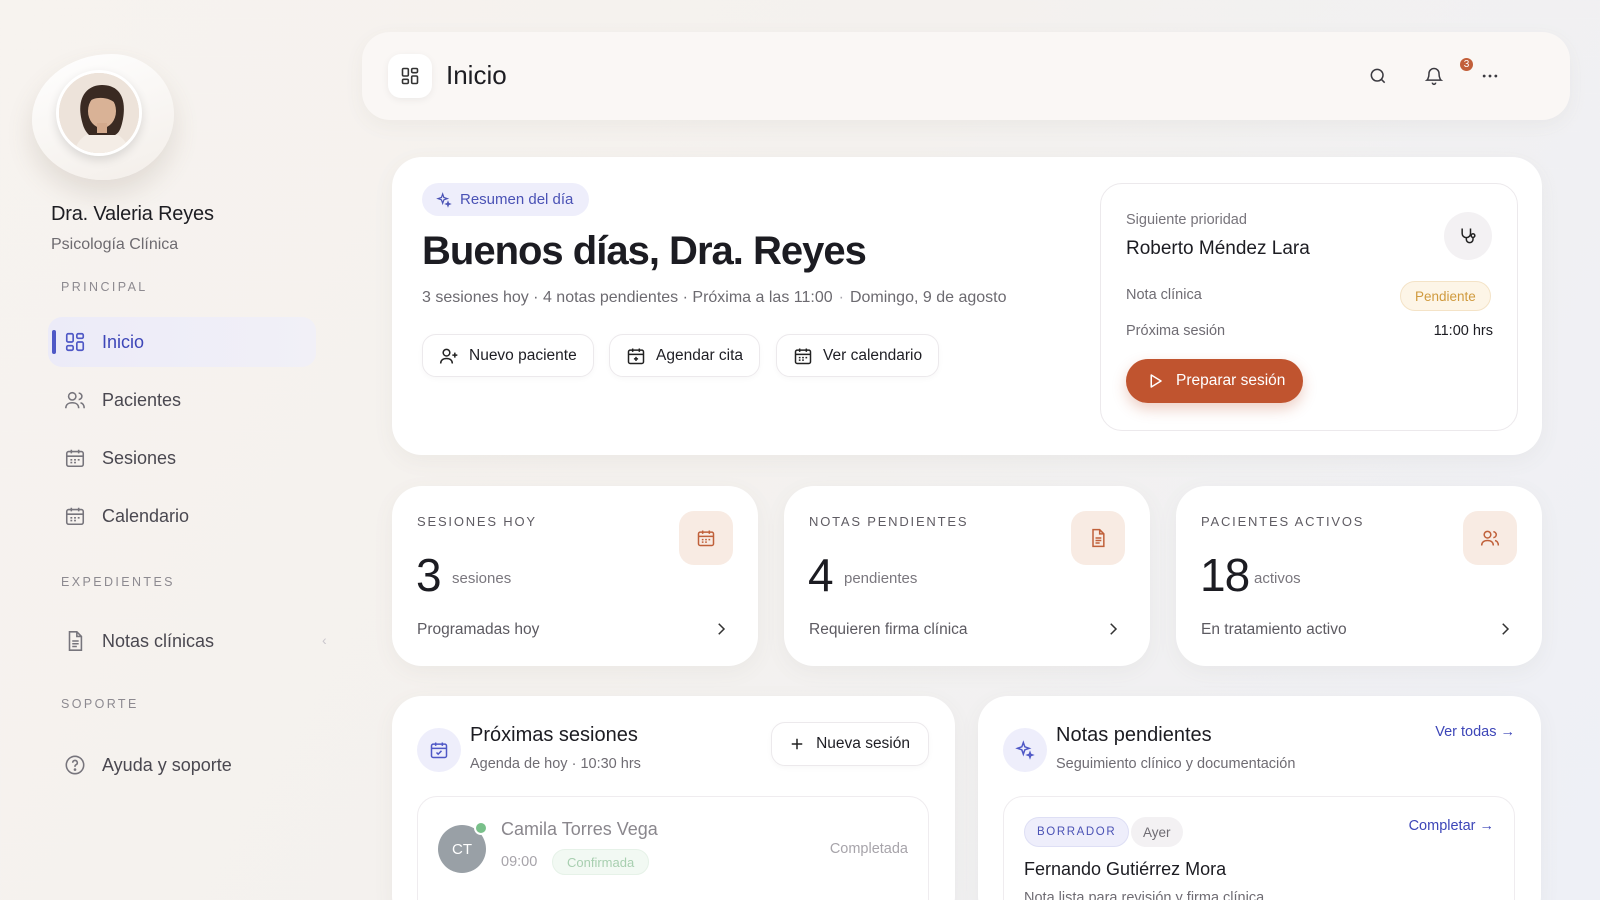 The width and height of the screenshot is (1600, 900). I want to click on view-calendar-label: Ver calendario, so click(873, 355).